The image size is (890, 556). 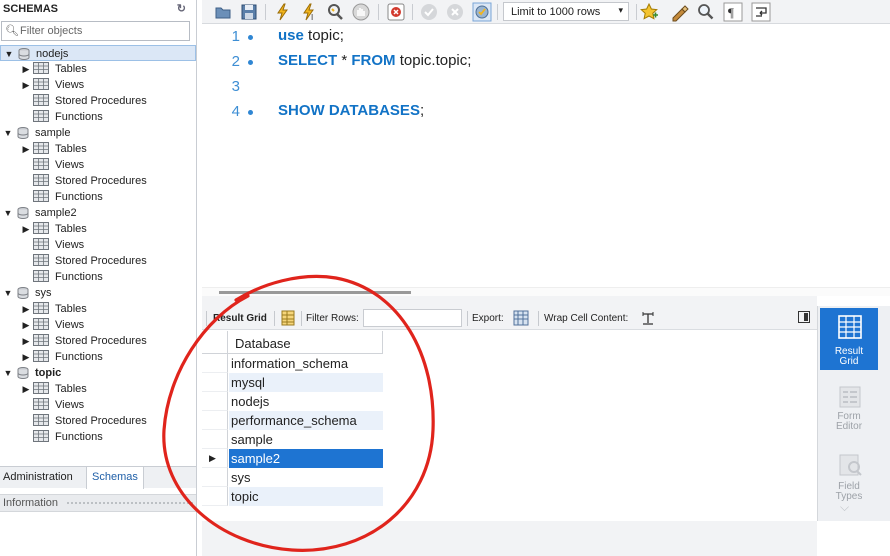 I want to click on editor-line: 3, so click(x=546, y=87).